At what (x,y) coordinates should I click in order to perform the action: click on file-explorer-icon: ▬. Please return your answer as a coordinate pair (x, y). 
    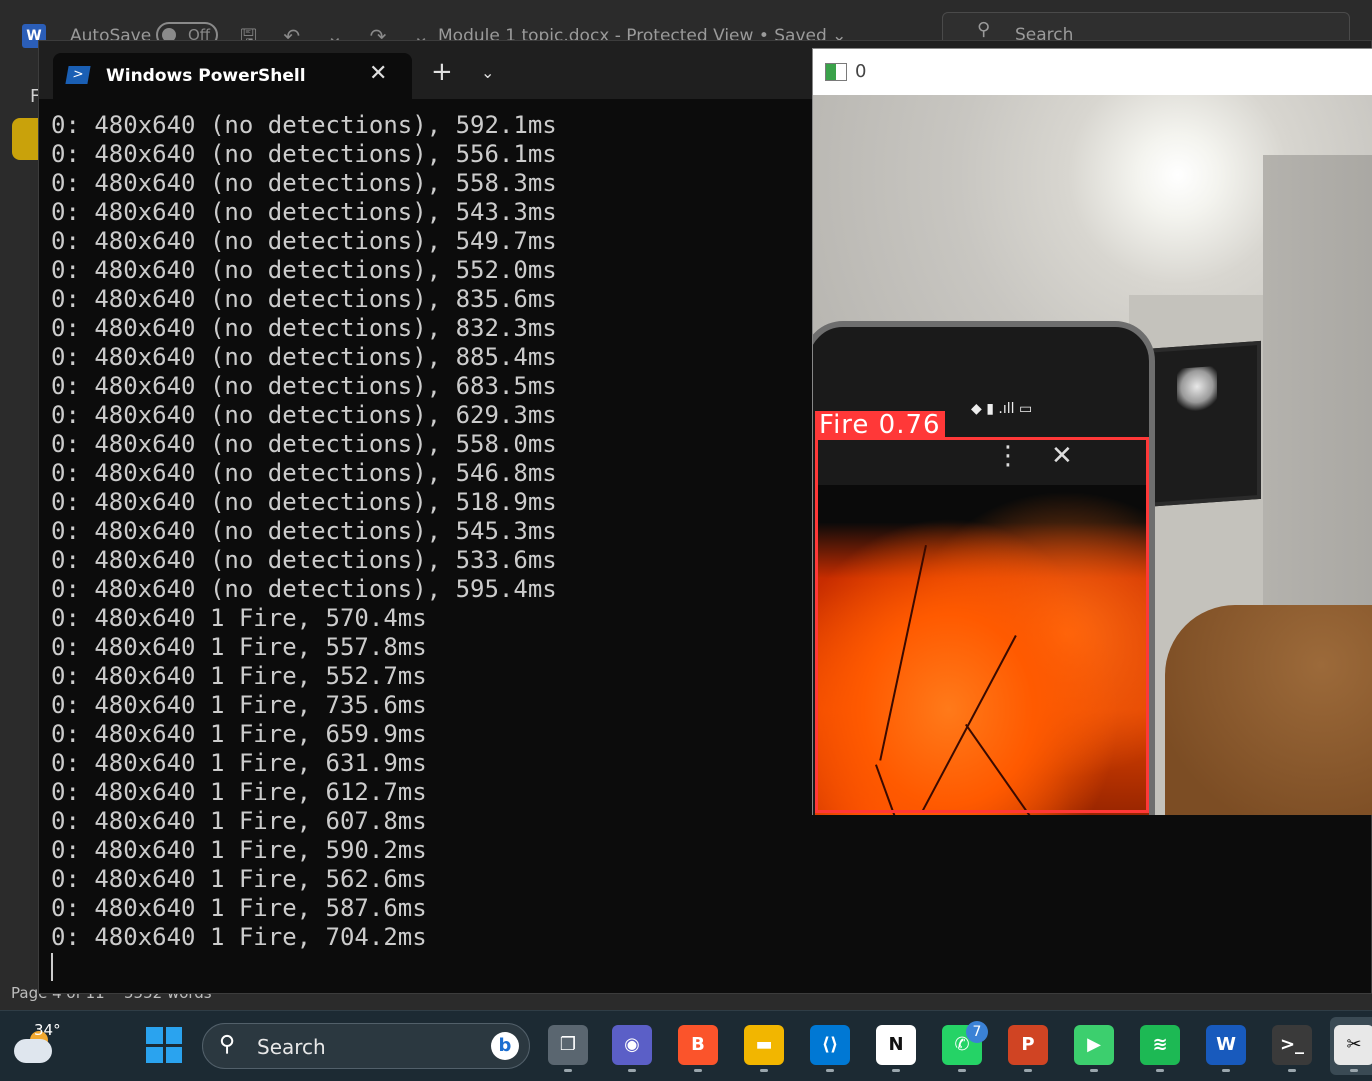
    Looking at the image, I should click on (764, 1045).